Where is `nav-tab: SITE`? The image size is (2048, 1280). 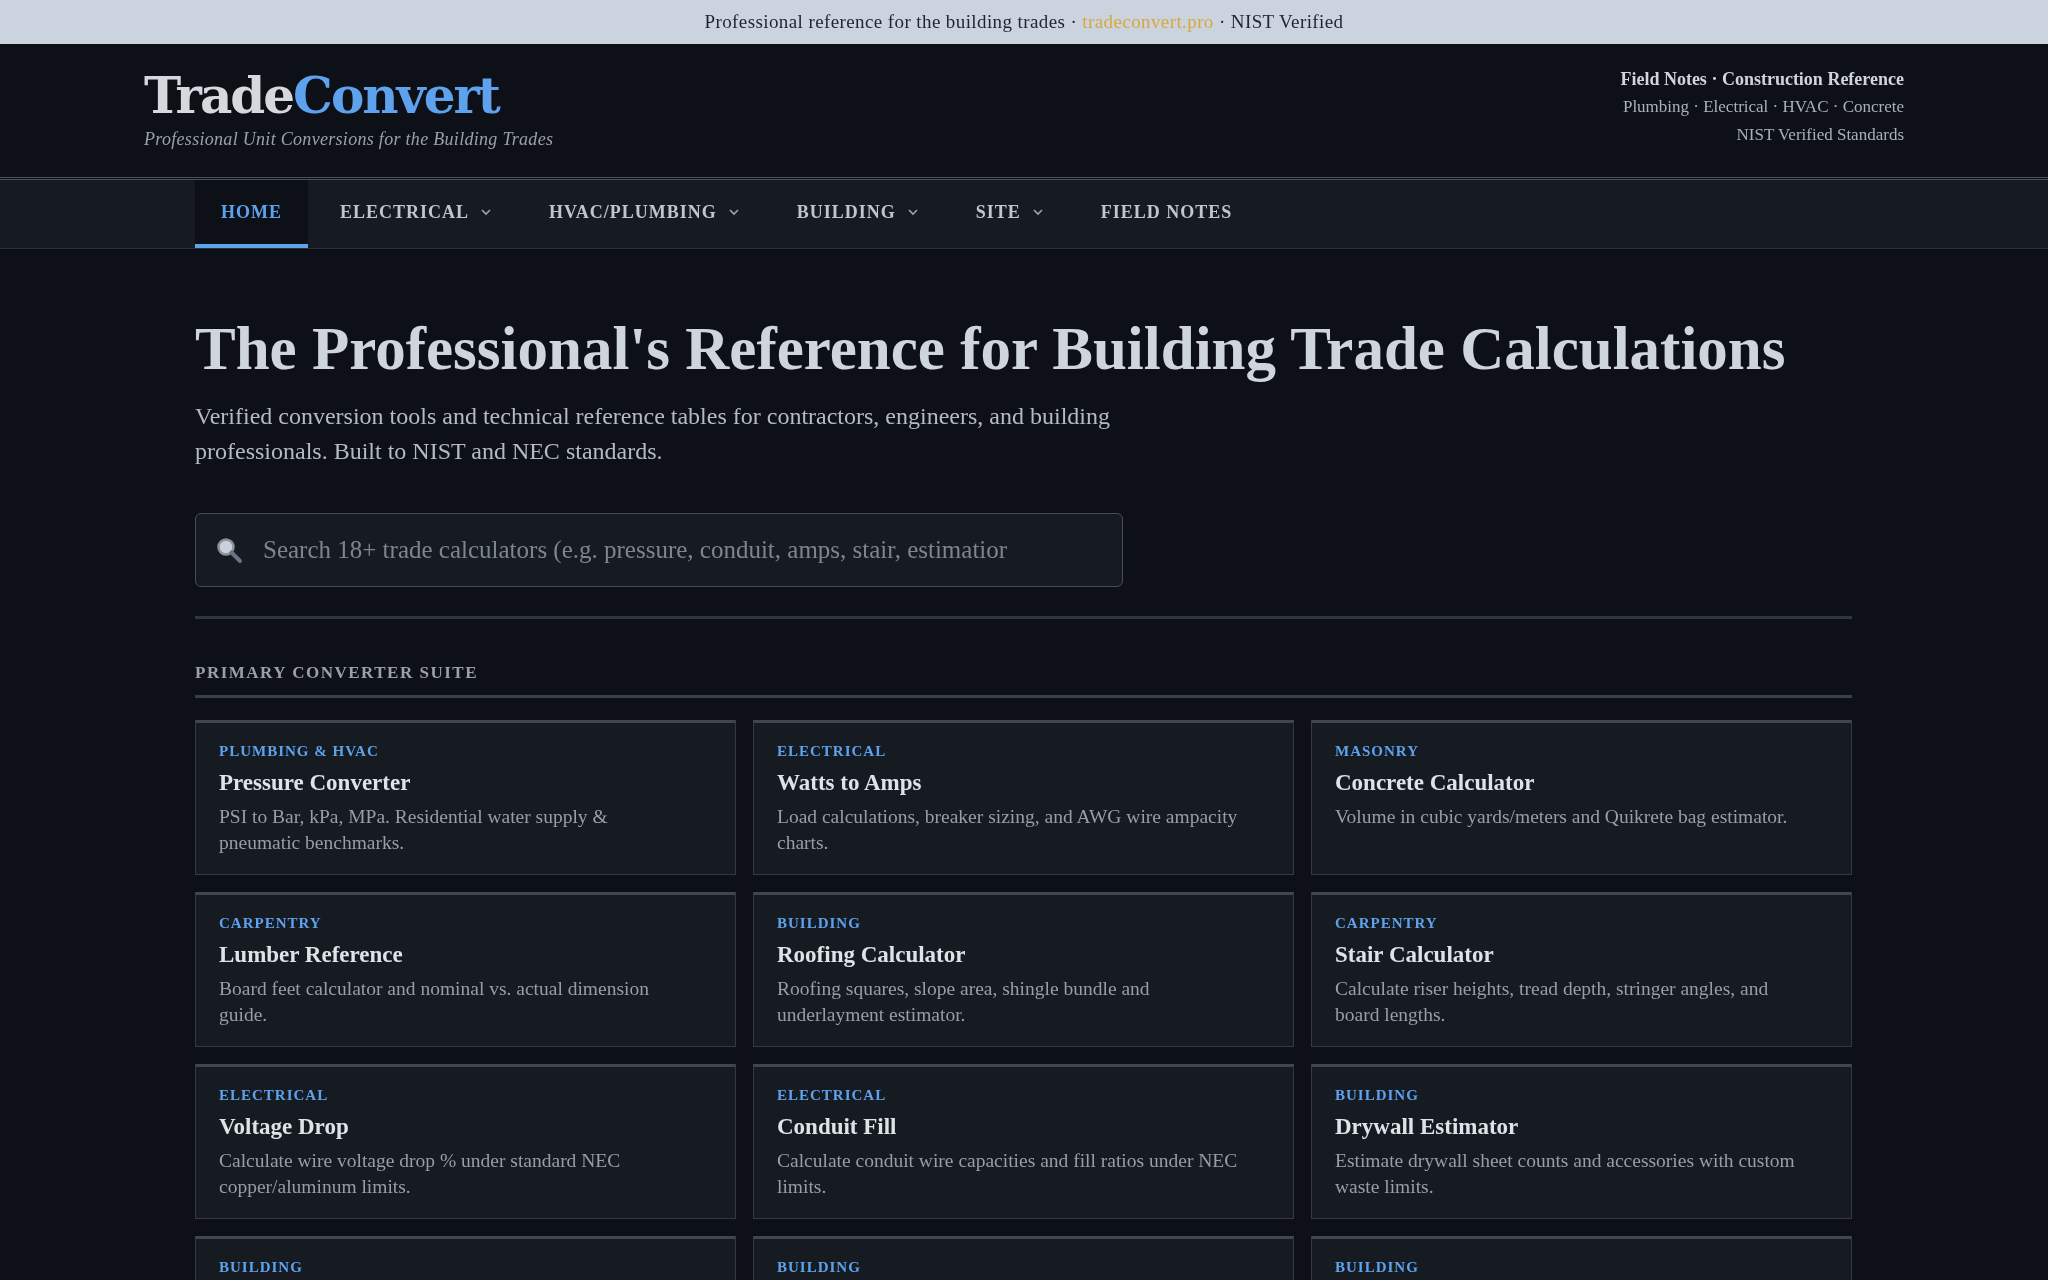
nav-tab: SITE is located at coordinates (1009, 214).